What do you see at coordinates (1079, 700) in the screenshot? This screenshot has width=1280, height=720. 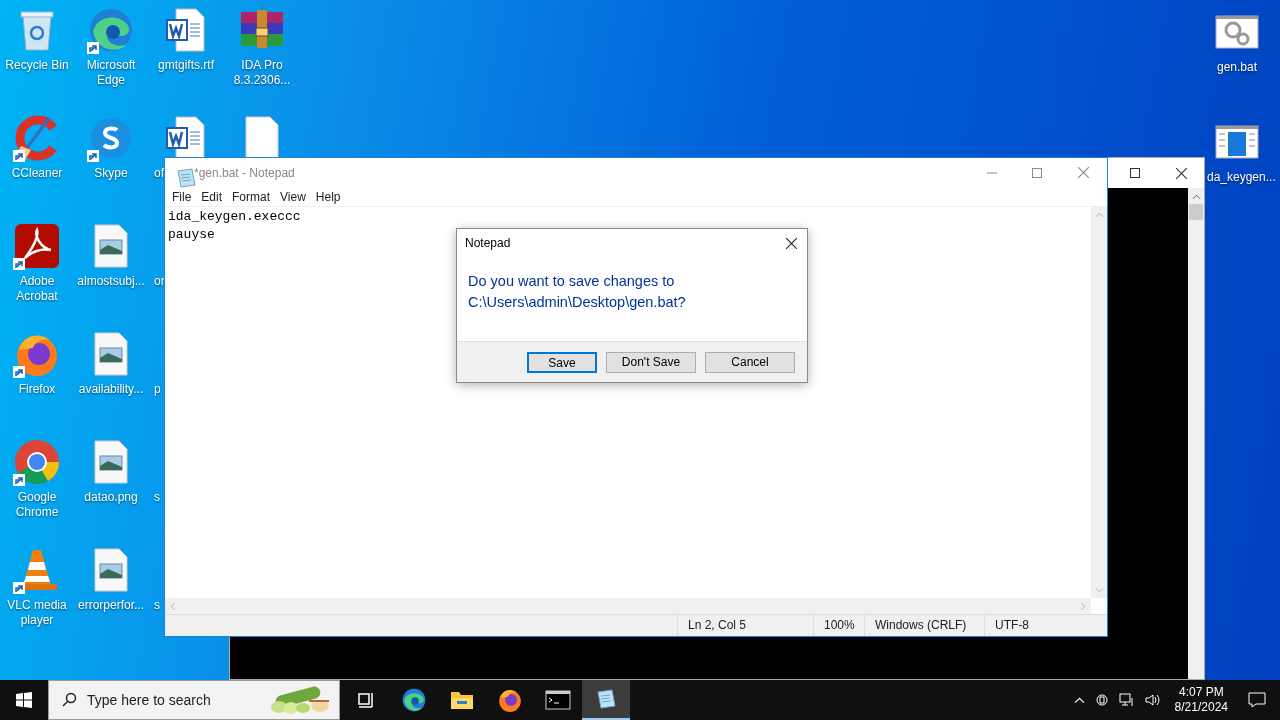 I see `chevron-up-icon` at bounding box center [1079, 700].